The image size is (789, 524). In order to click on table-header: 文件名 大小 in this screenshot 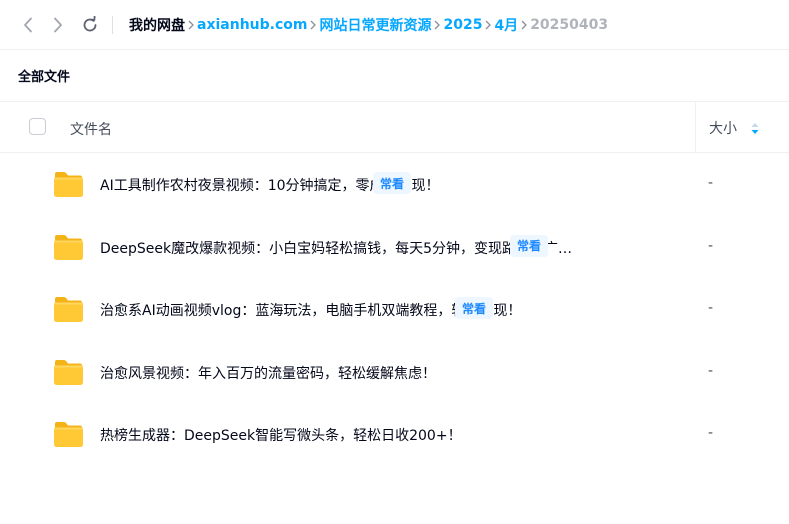, I will do `click(394, 127)`.